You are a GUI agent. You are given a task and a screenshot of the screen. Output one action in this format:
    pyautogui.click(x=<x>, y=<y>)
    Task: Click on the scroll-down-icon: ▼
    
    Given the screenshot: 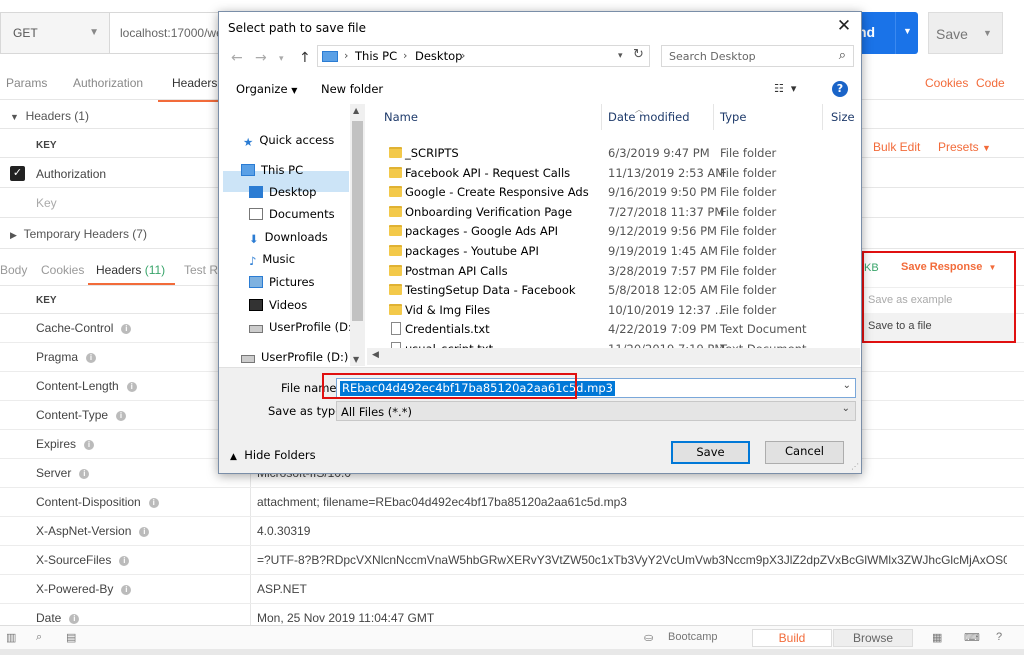 What is the action you would take?
    pyautogui.click(x=356, y=359)
    